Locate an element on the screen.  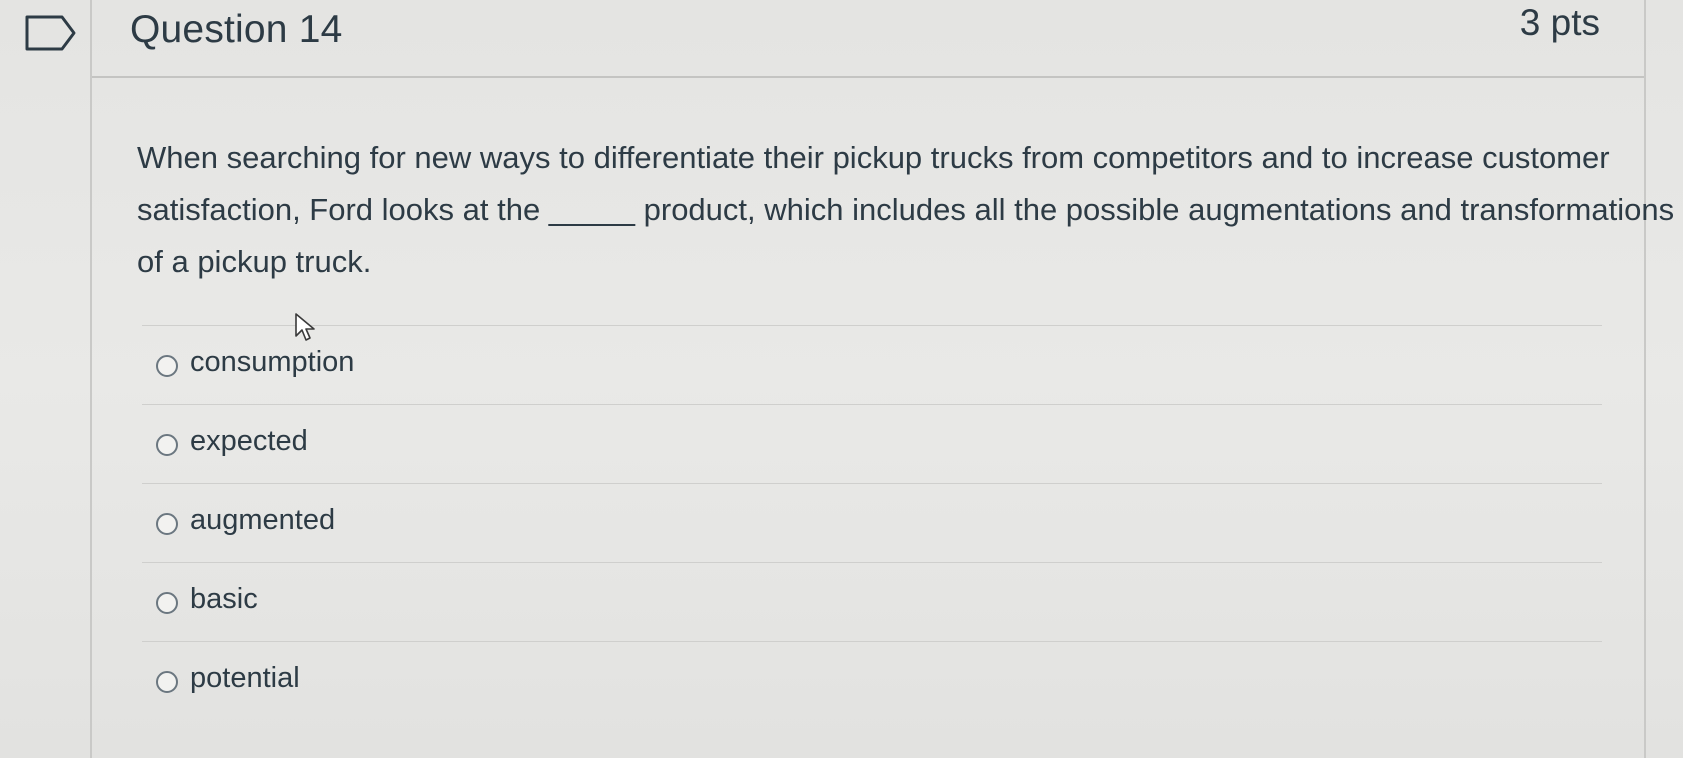
answer-label: basic is located at coordinates (224, 599).